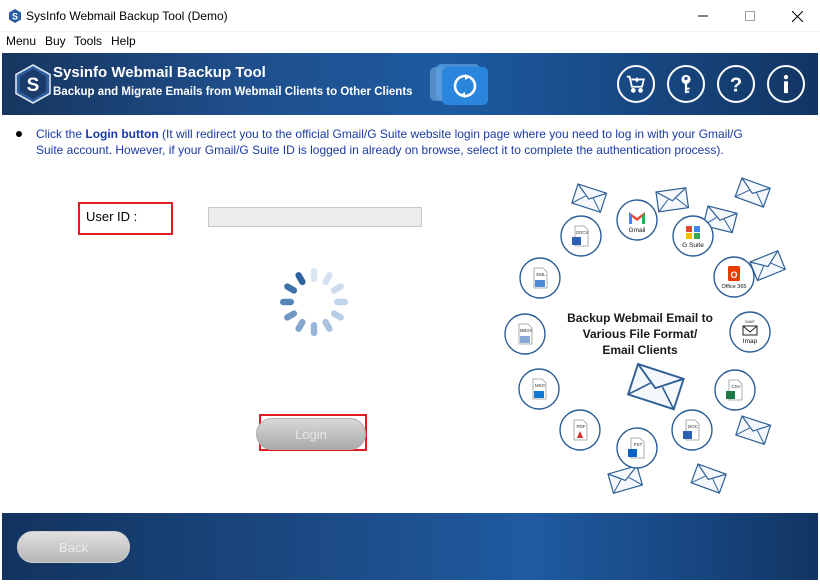 This screenshot has height=584, width=820. I want to click on mbox-badge: MBOX, so click(525, 334).